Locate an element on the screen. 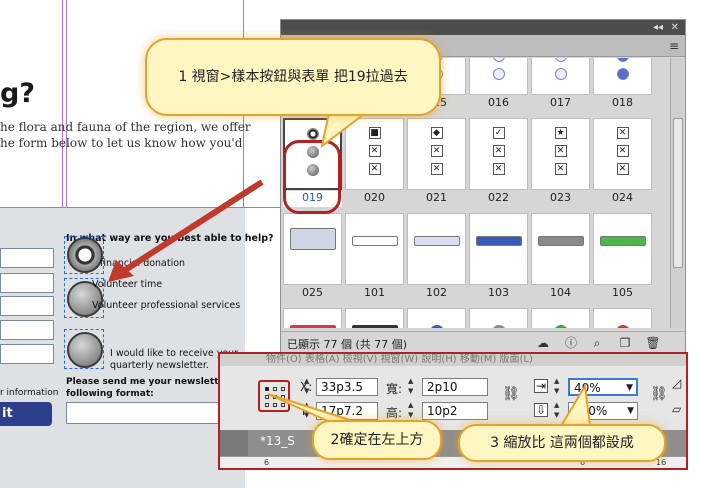  callout-step-1: 1 視窗>樣本按鈕與表單 把19拉過去 is located at coordinates (293, 77).